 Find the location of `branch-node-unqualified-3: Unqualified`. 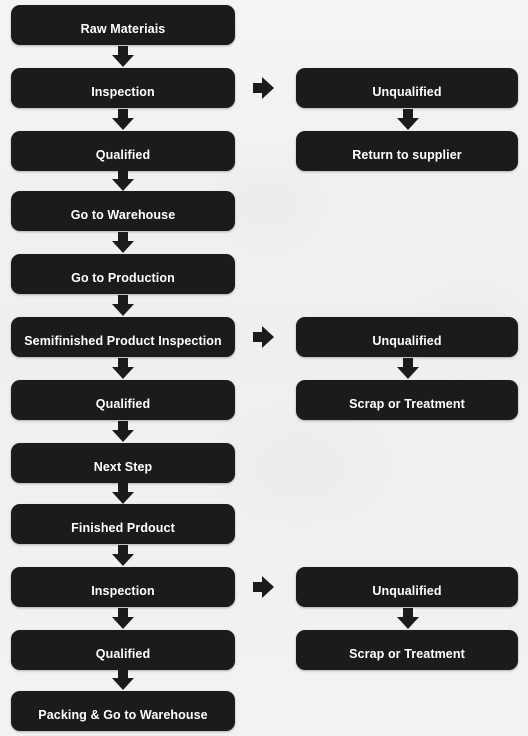

branch-node-unqualified-3: Unqualified is located at coordinates (407, 587).